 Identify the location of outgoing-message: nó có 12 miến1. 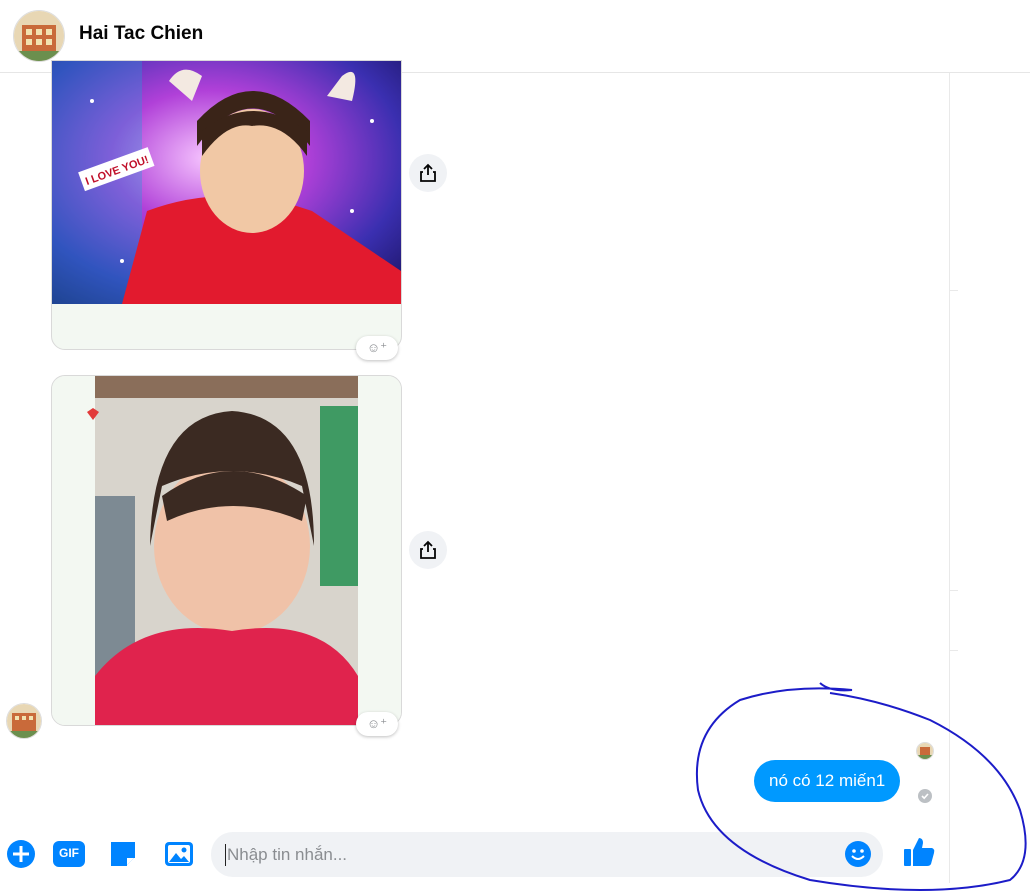
(827, 781).